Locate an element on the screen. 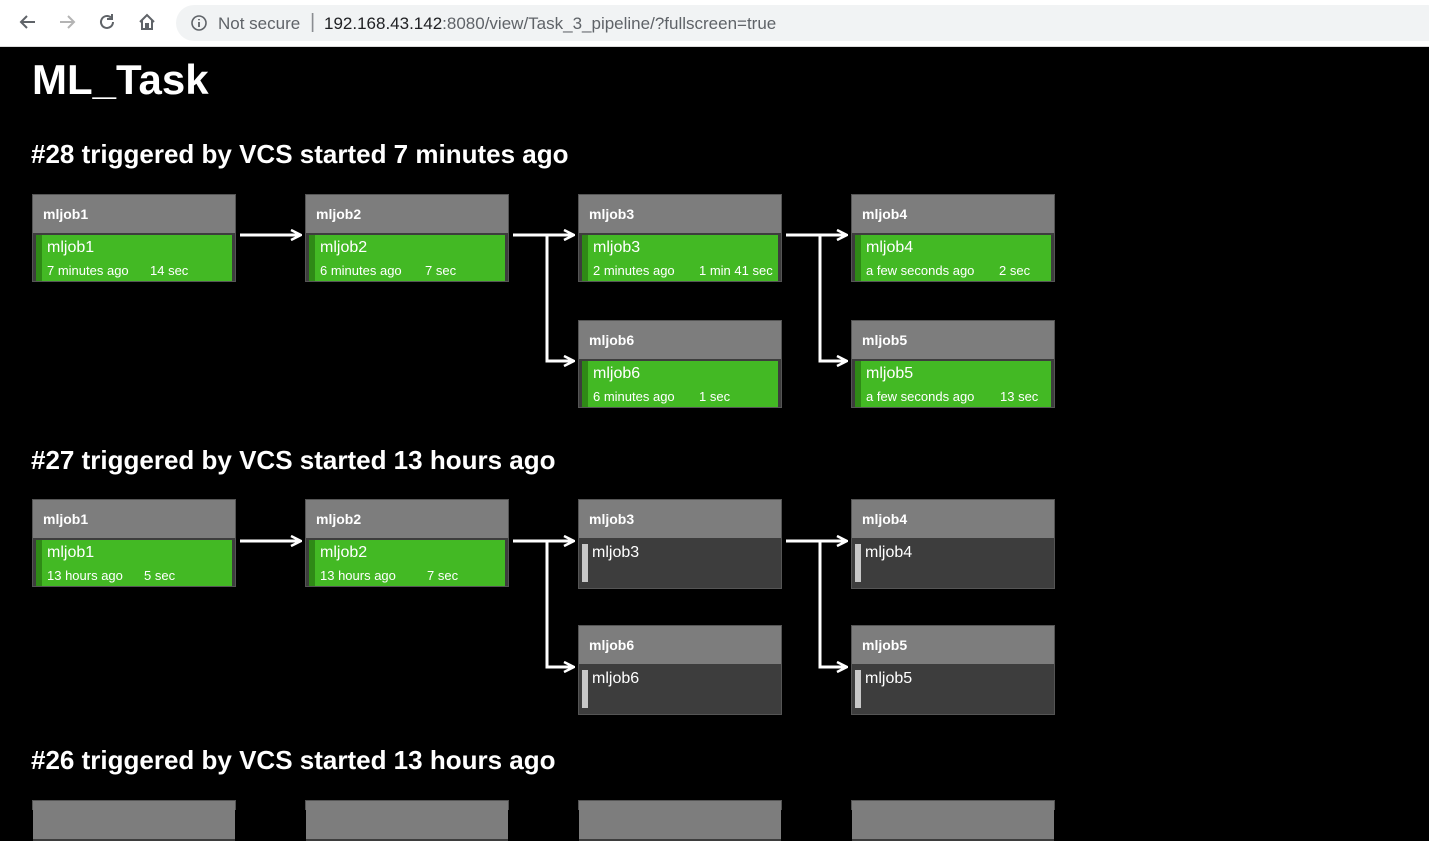 The image size is (1429, 841). stage-mljob3: mljob3 mljob3 is located at coordinates (680, 544).